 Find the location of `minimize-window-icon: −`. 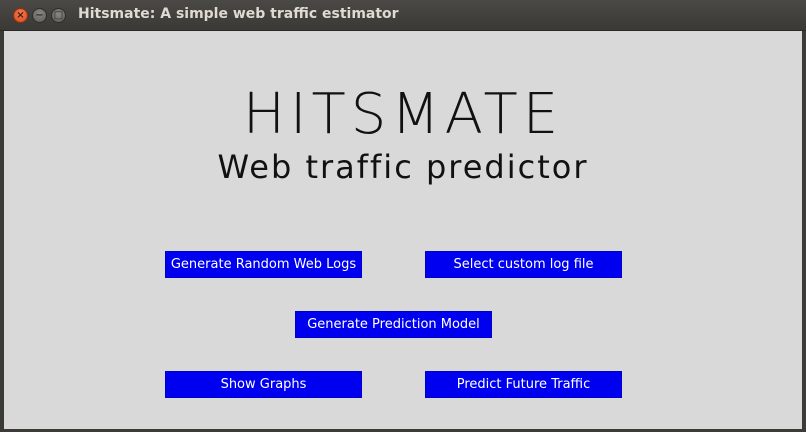

minimize-window-icon: − is located at coordinates (39, 15).